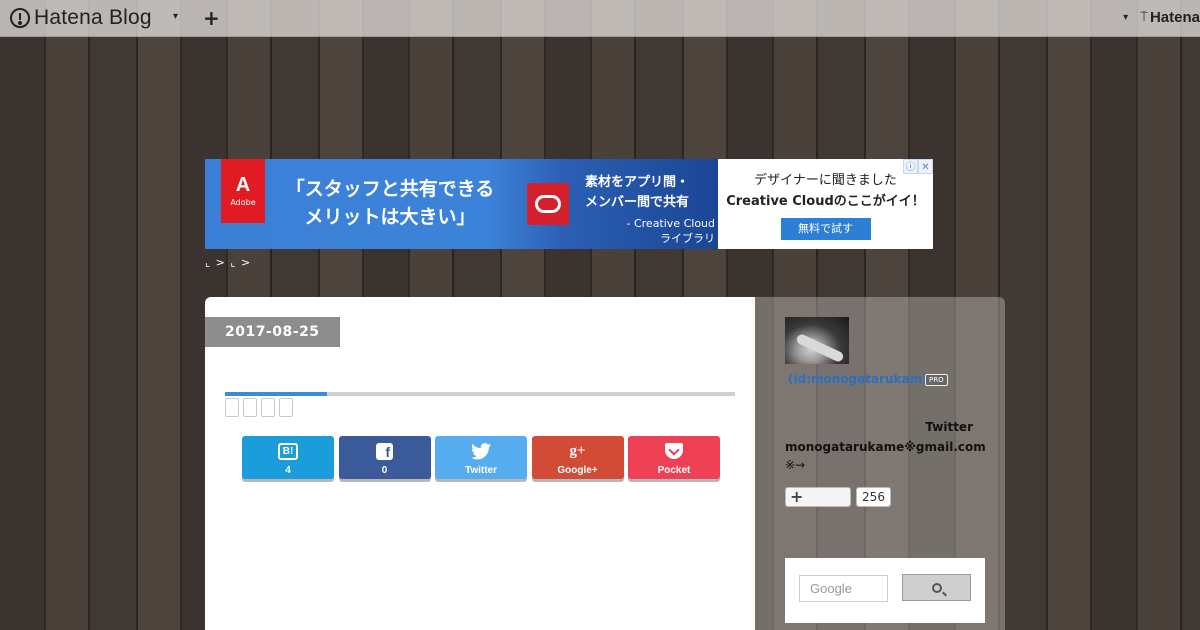  What do you see at coordinates (548, 204) in the screenshot?
I see `creative-cloud-icon` at bounding box center [548, 204].